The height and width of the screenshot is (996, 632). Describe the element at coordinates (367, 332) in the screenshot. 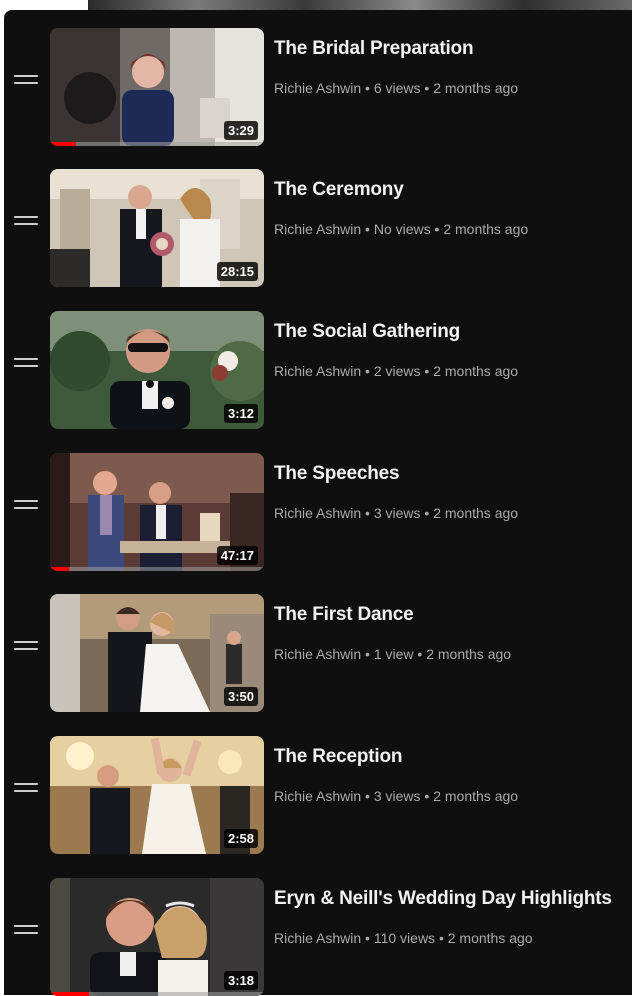

I see `video-title: The Social Gathering` at that location.